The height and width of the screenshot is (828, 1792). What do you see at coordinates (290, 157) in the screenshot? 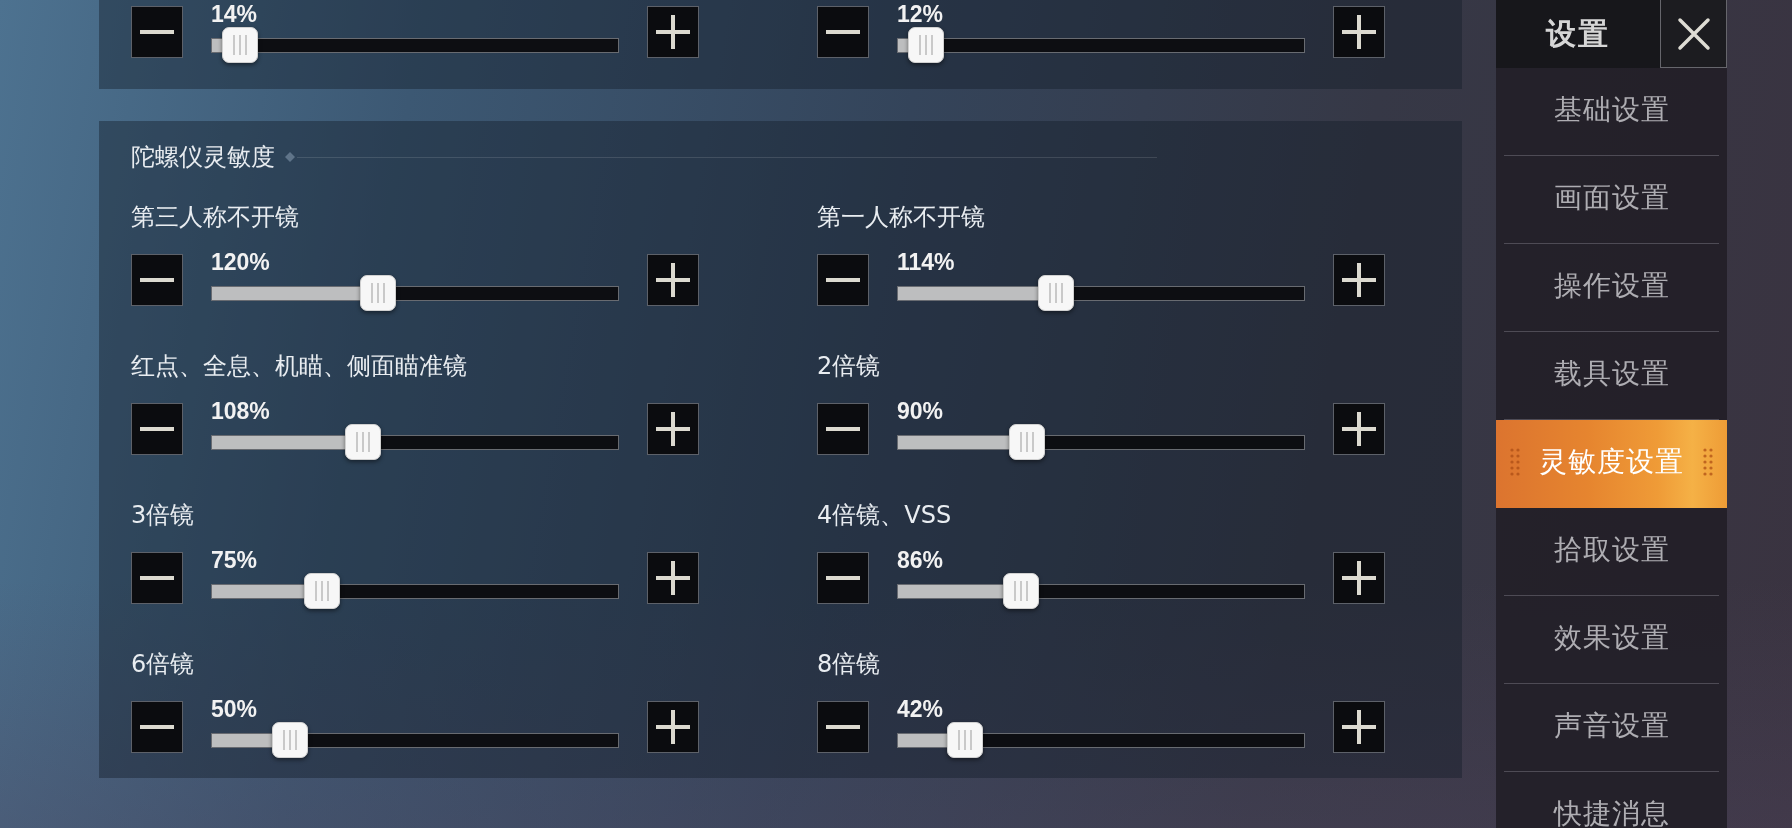
I see `diamond-icon` at bounding box center [290, 157].